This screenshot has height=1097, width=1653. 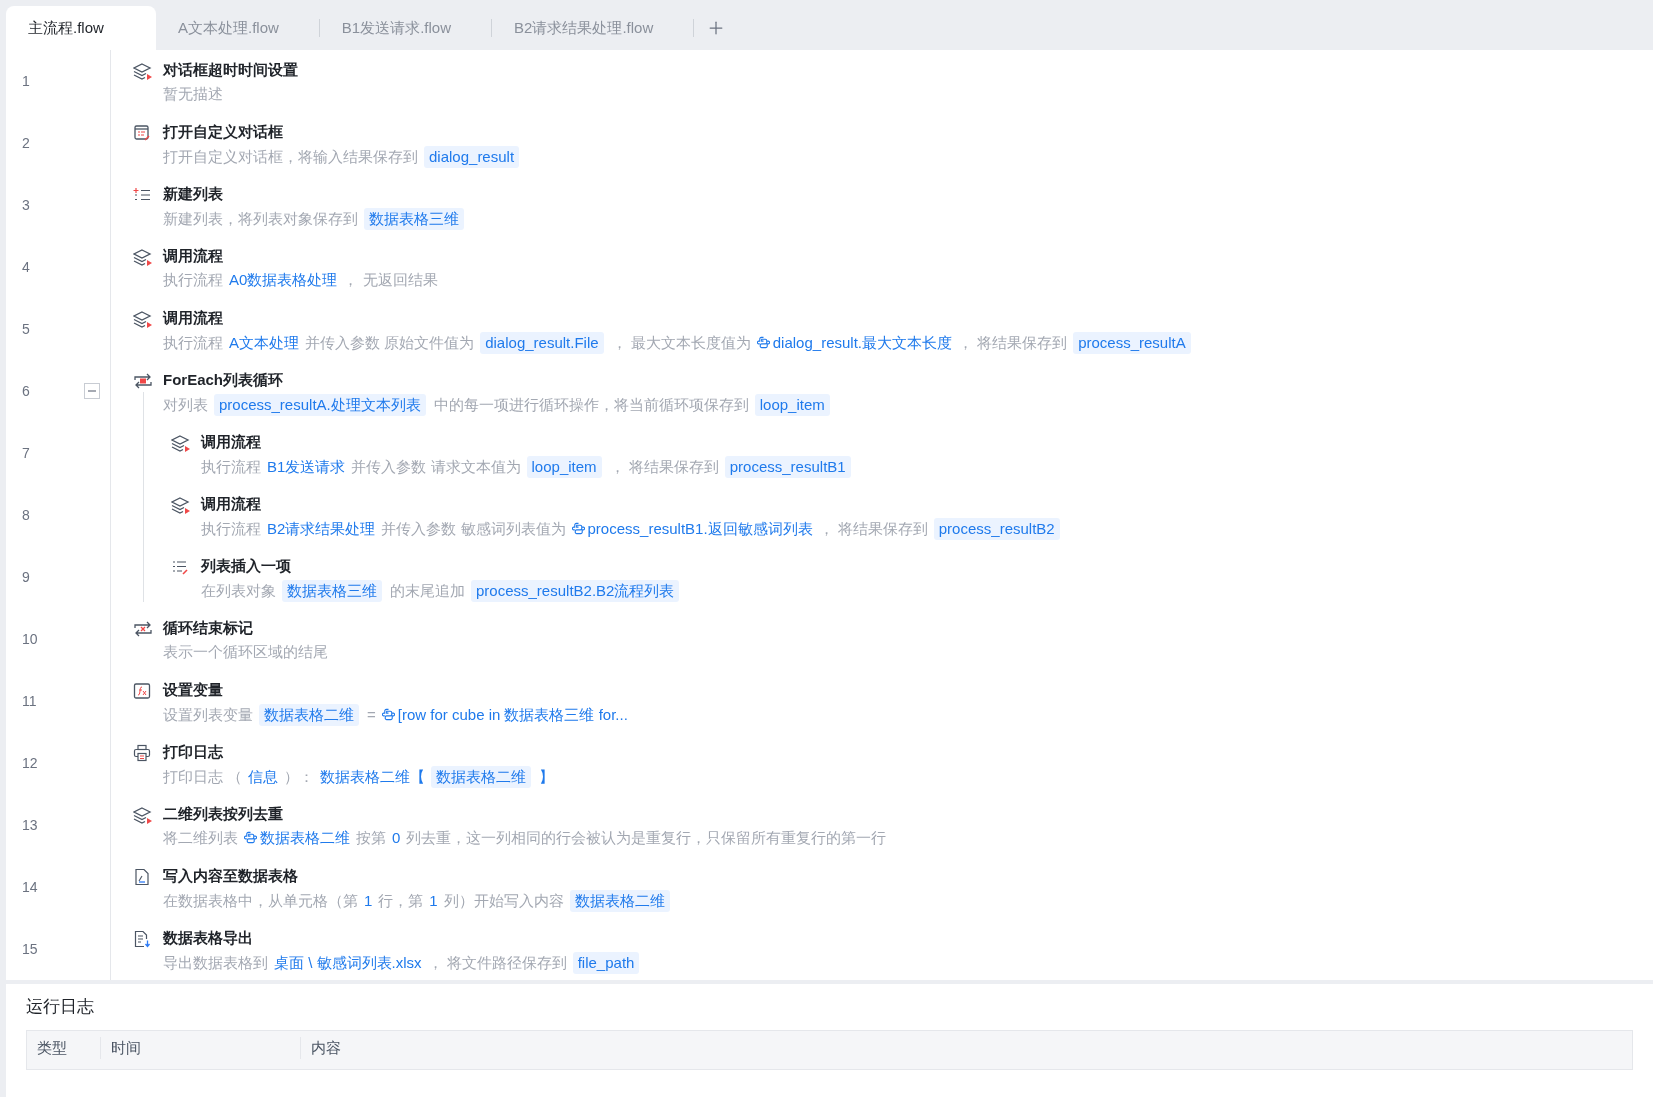 What do you see at coordinates (401, 901) in the screenshot?
I see `description-text: 行，第` at bounding box center [401, 901].